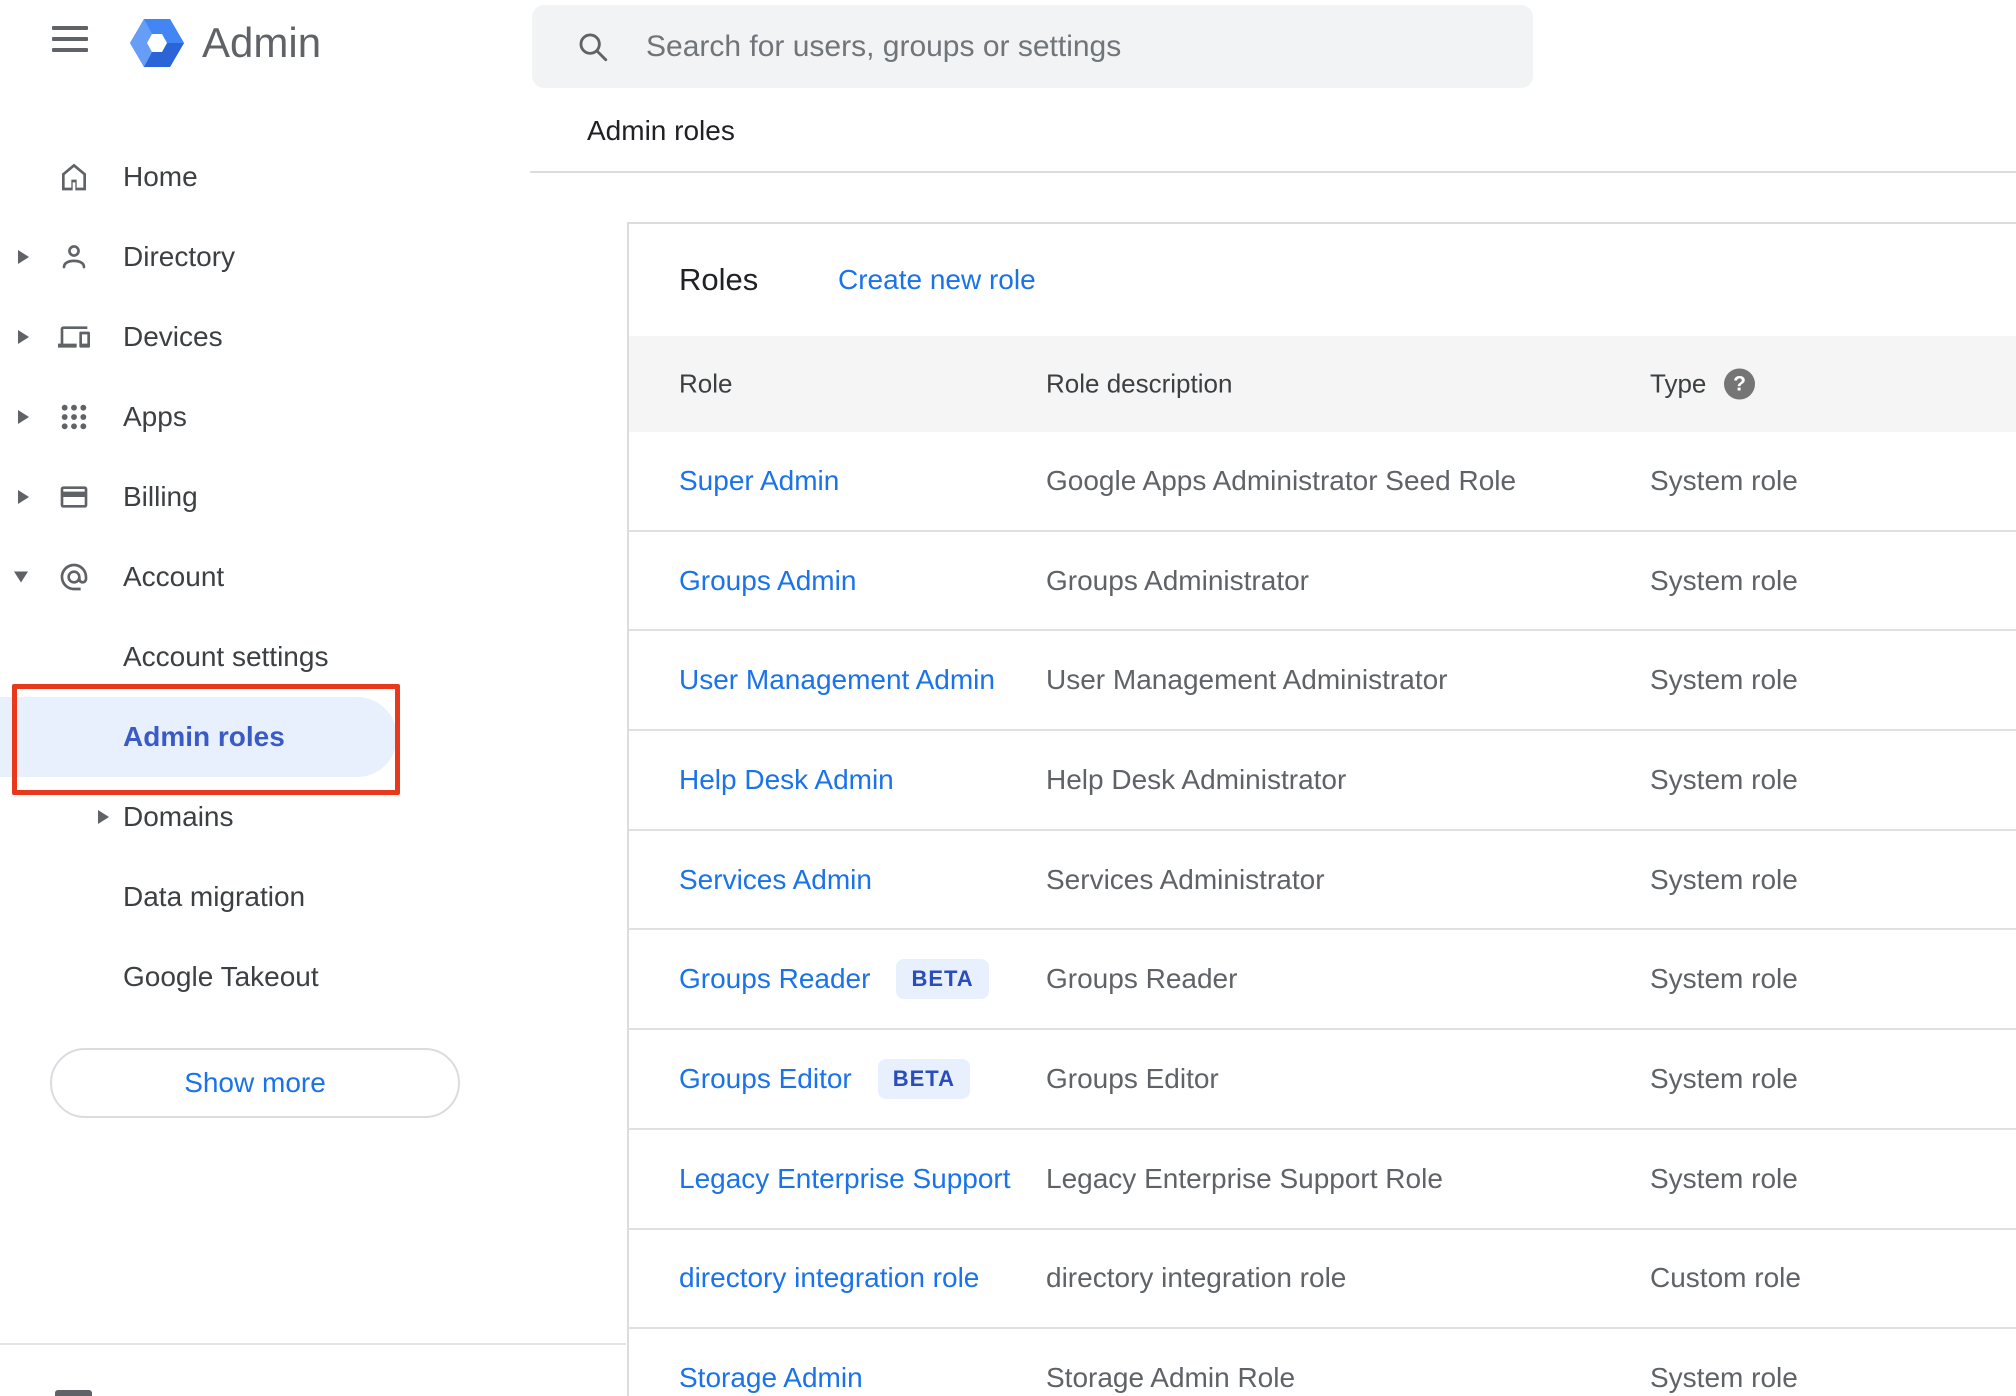 The width and height of the screenshot is (2016, 1396). I want to click on sidebar-item-domains: Domains, so click(206, 817).